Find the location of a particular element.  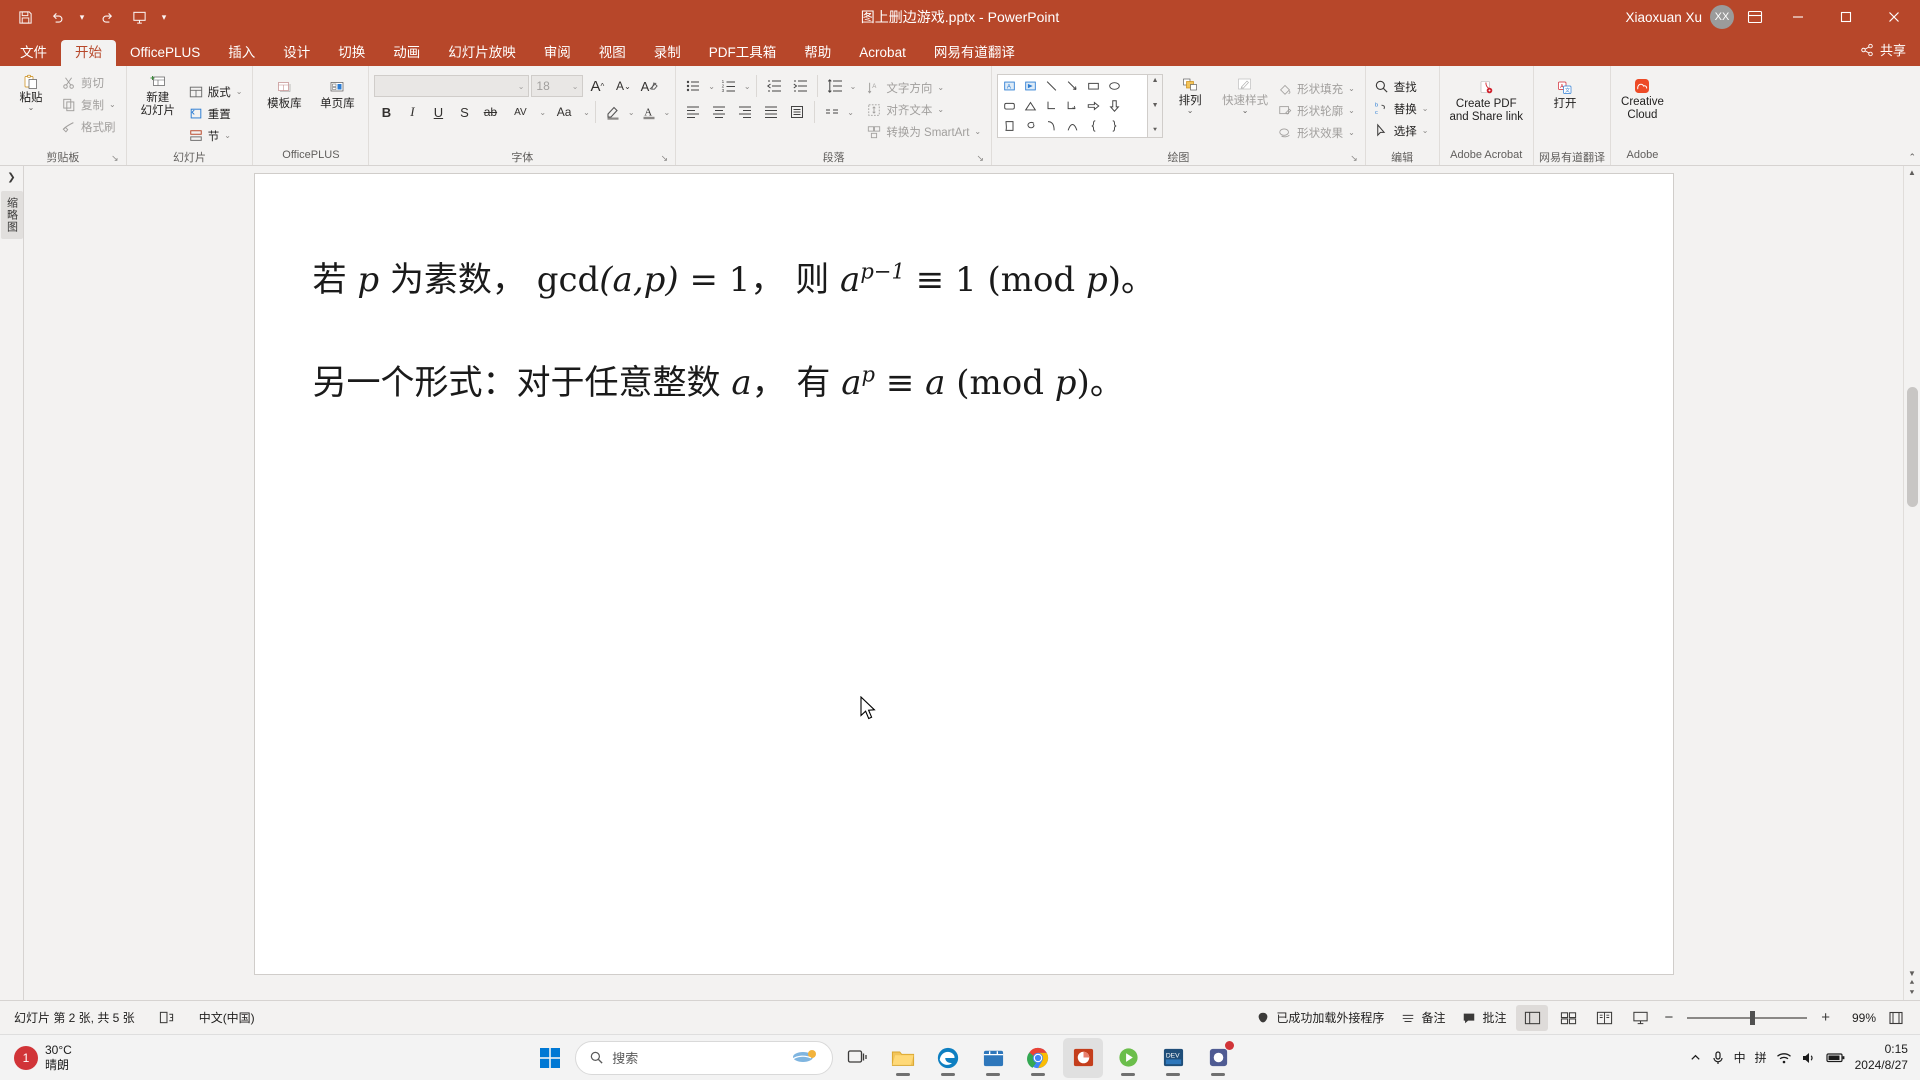

shapes-scroll-down-icon: ▼ is located at coordinates (1155, 105).